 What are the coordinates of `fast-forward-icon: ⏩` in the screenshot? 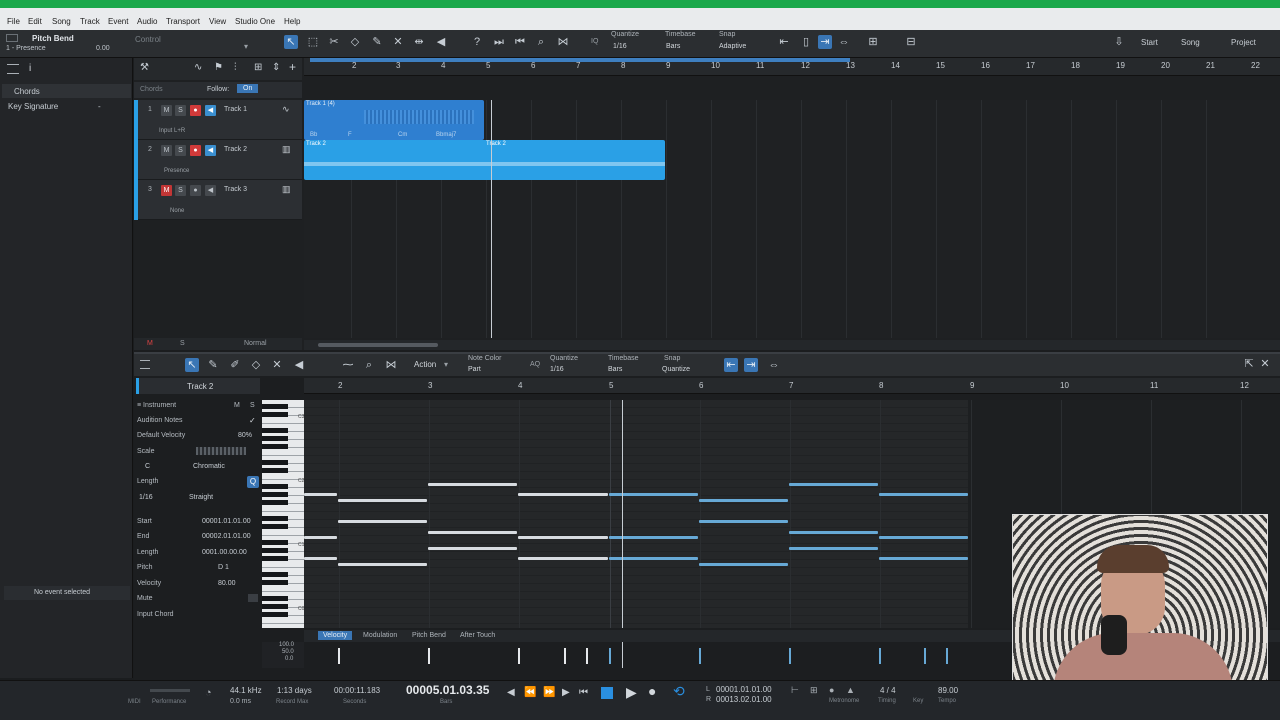 It's located at (549, 692).